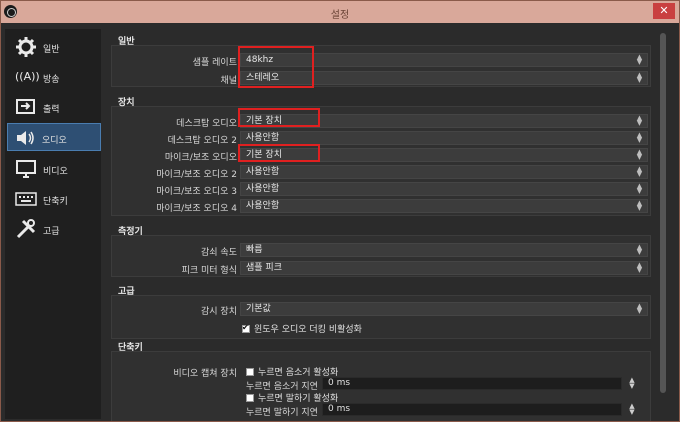 The image size is (687, 426). What do you see at coordinates (126, 42) in the screenshot?
I see `group-title: 일반` at bounding box center [126, 42].